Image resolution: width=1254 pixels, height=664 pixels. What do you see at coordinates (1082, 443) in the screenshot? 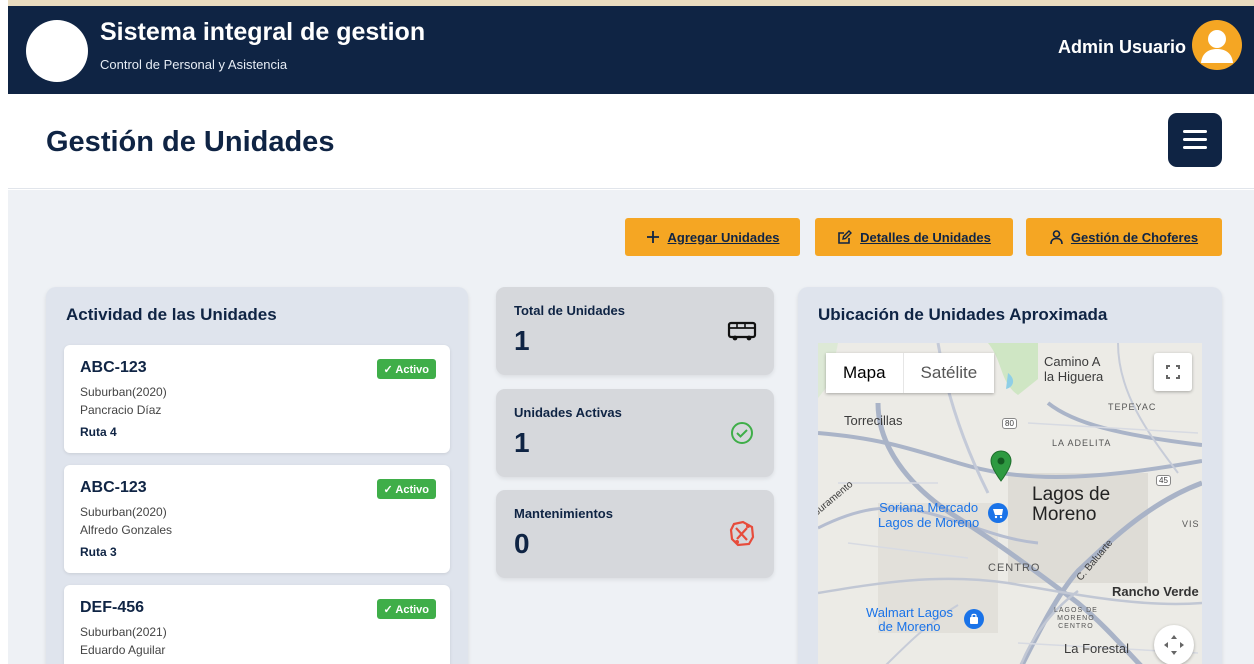
I see `map-label-la-adelita: LA ADELITA` at bounding box center [1082, 443].